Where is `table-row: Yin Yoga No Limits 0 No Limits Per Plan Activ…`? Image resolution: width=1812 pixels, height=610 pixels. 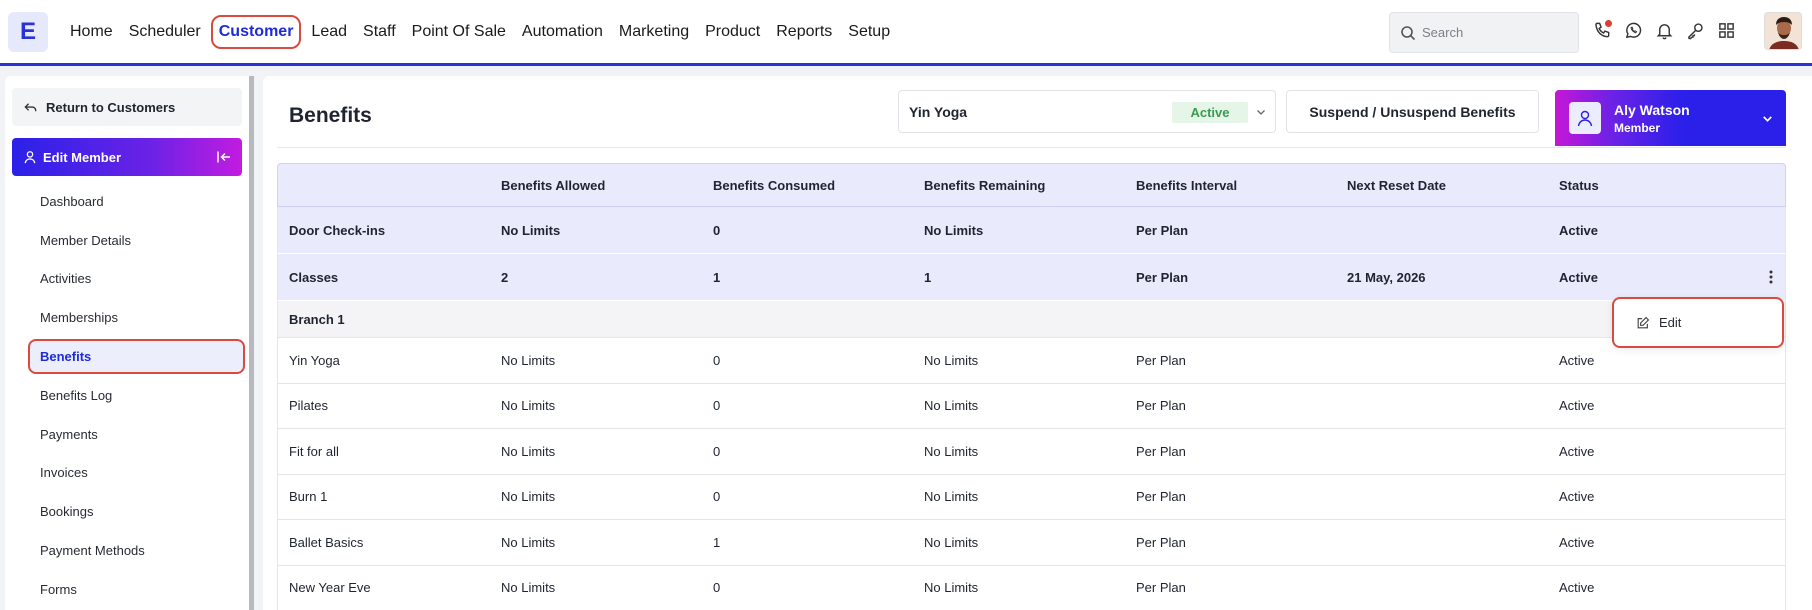
table-row: Yin Yoga No Limits 0 No Limits Per Plan Activ… is located at coordinates (1031, 361).